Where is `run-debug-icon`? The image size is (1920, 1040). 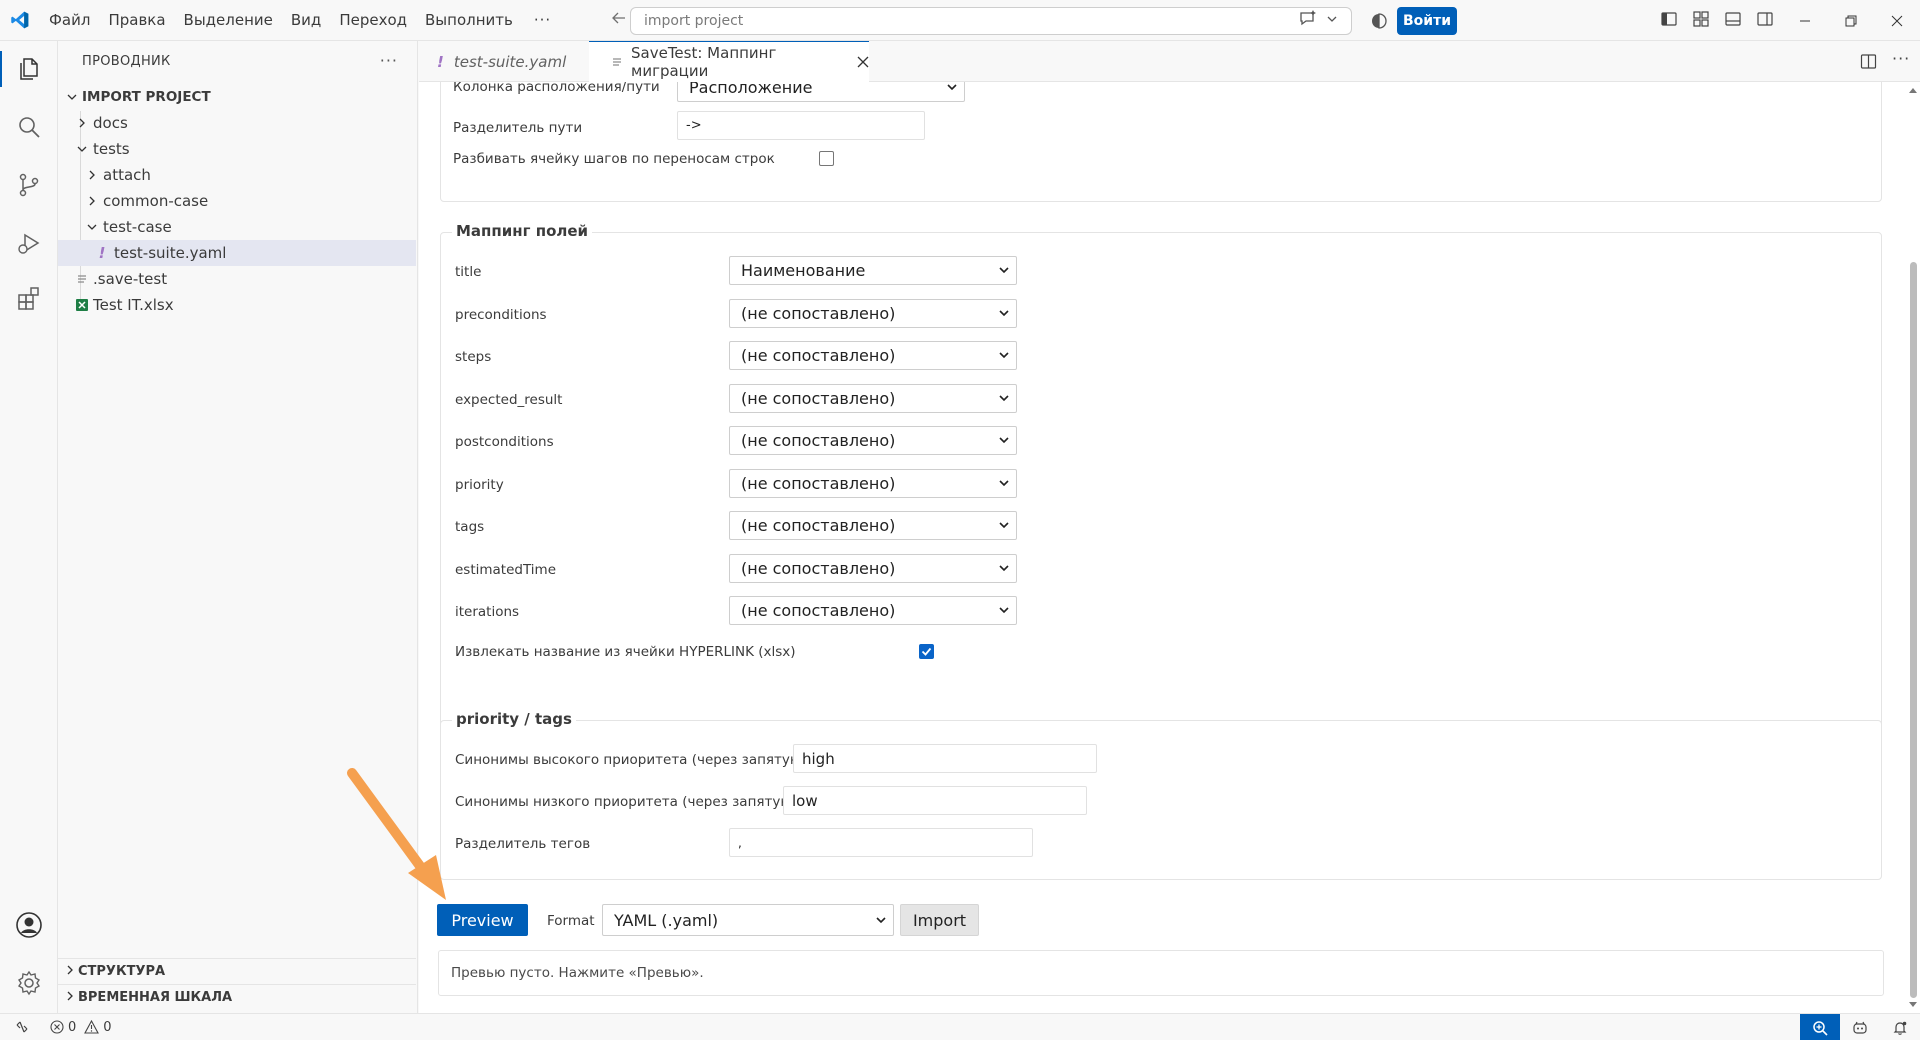 run-debug-icon is located at coordinates (29, 243).